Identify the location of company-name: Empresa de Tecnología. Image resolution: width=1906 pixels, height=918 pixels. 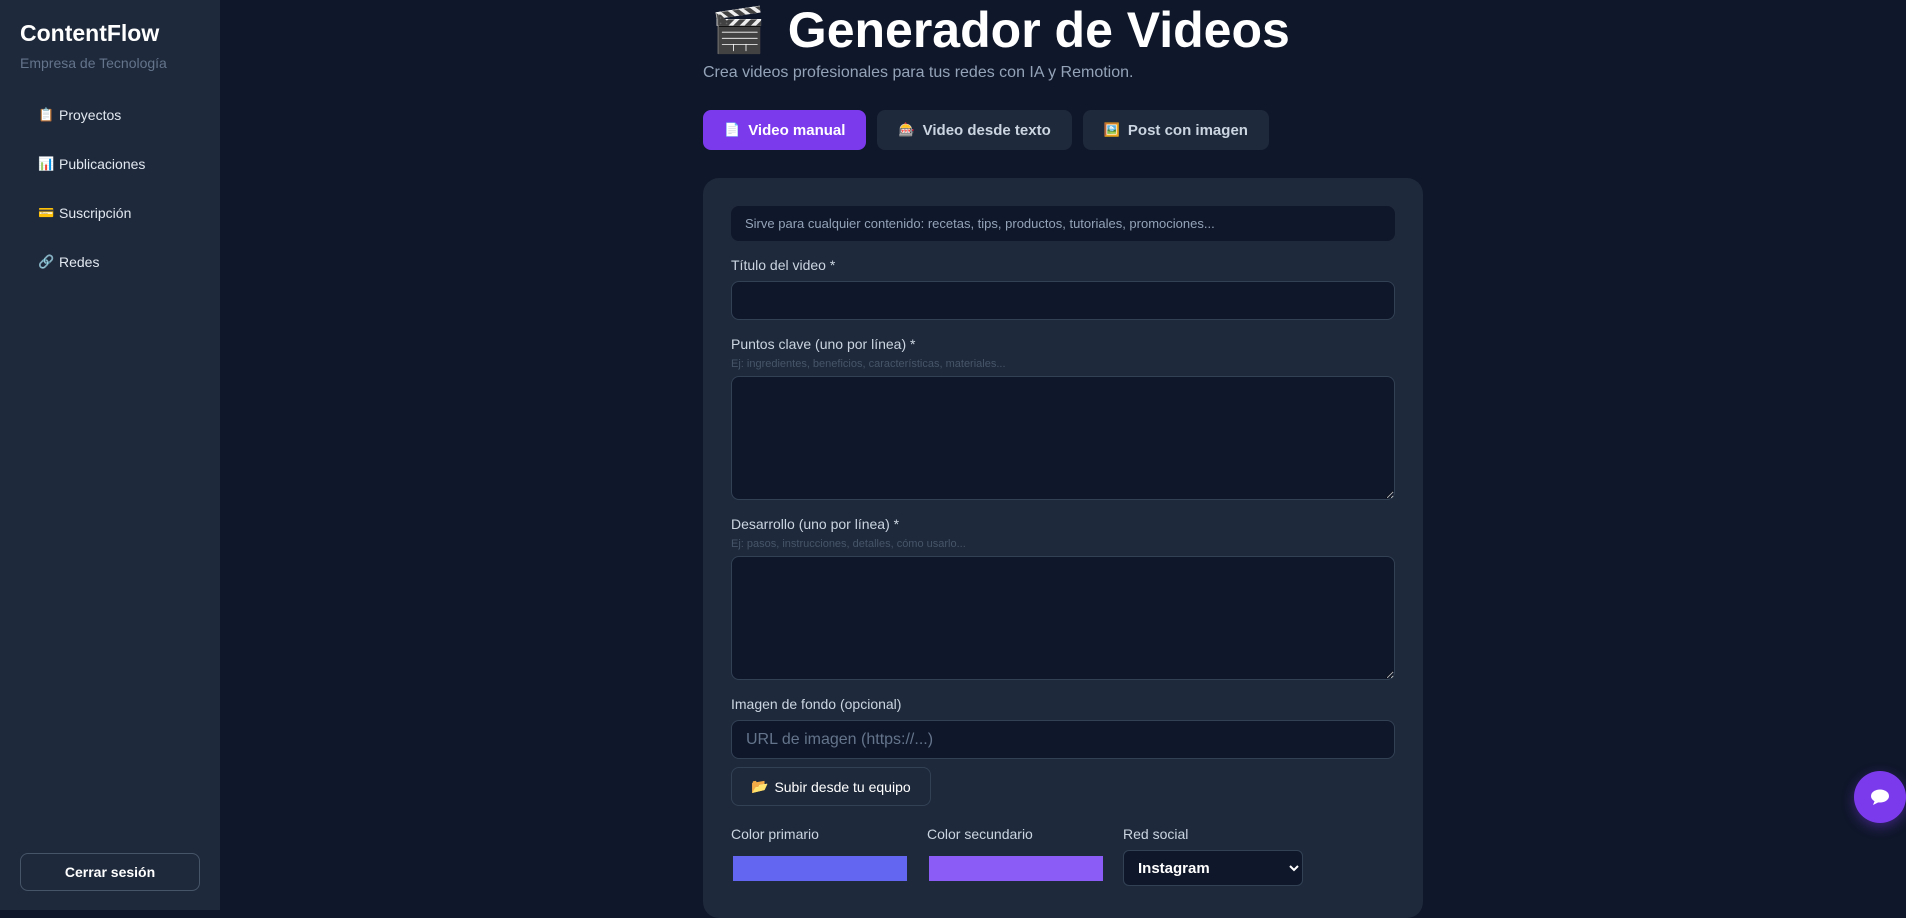
(93, 63).